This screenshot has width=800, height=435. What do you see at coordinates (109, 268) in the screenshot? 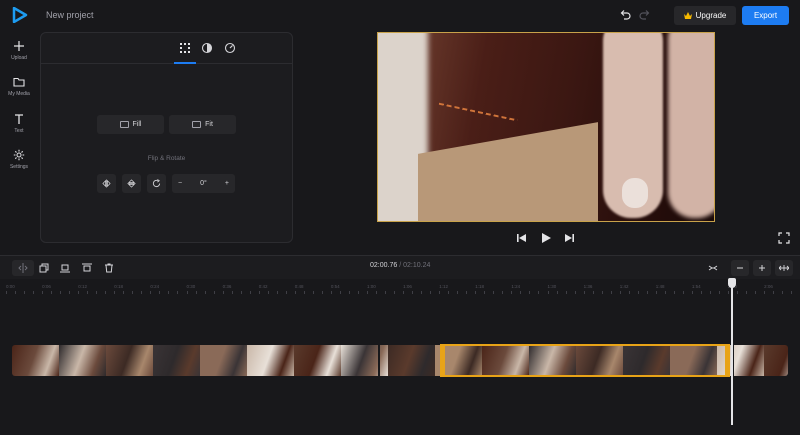
I see `delete-button` at bounding box center [109, 268].